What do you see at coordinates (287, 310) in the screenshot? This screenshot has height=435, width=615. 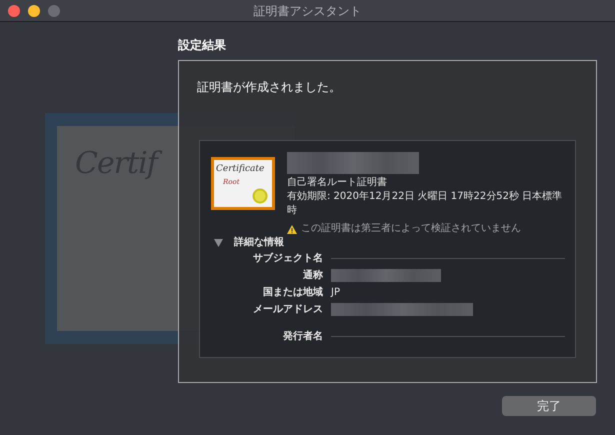 I see `field-label: メールアドレス` at bounding box center [287, 310].